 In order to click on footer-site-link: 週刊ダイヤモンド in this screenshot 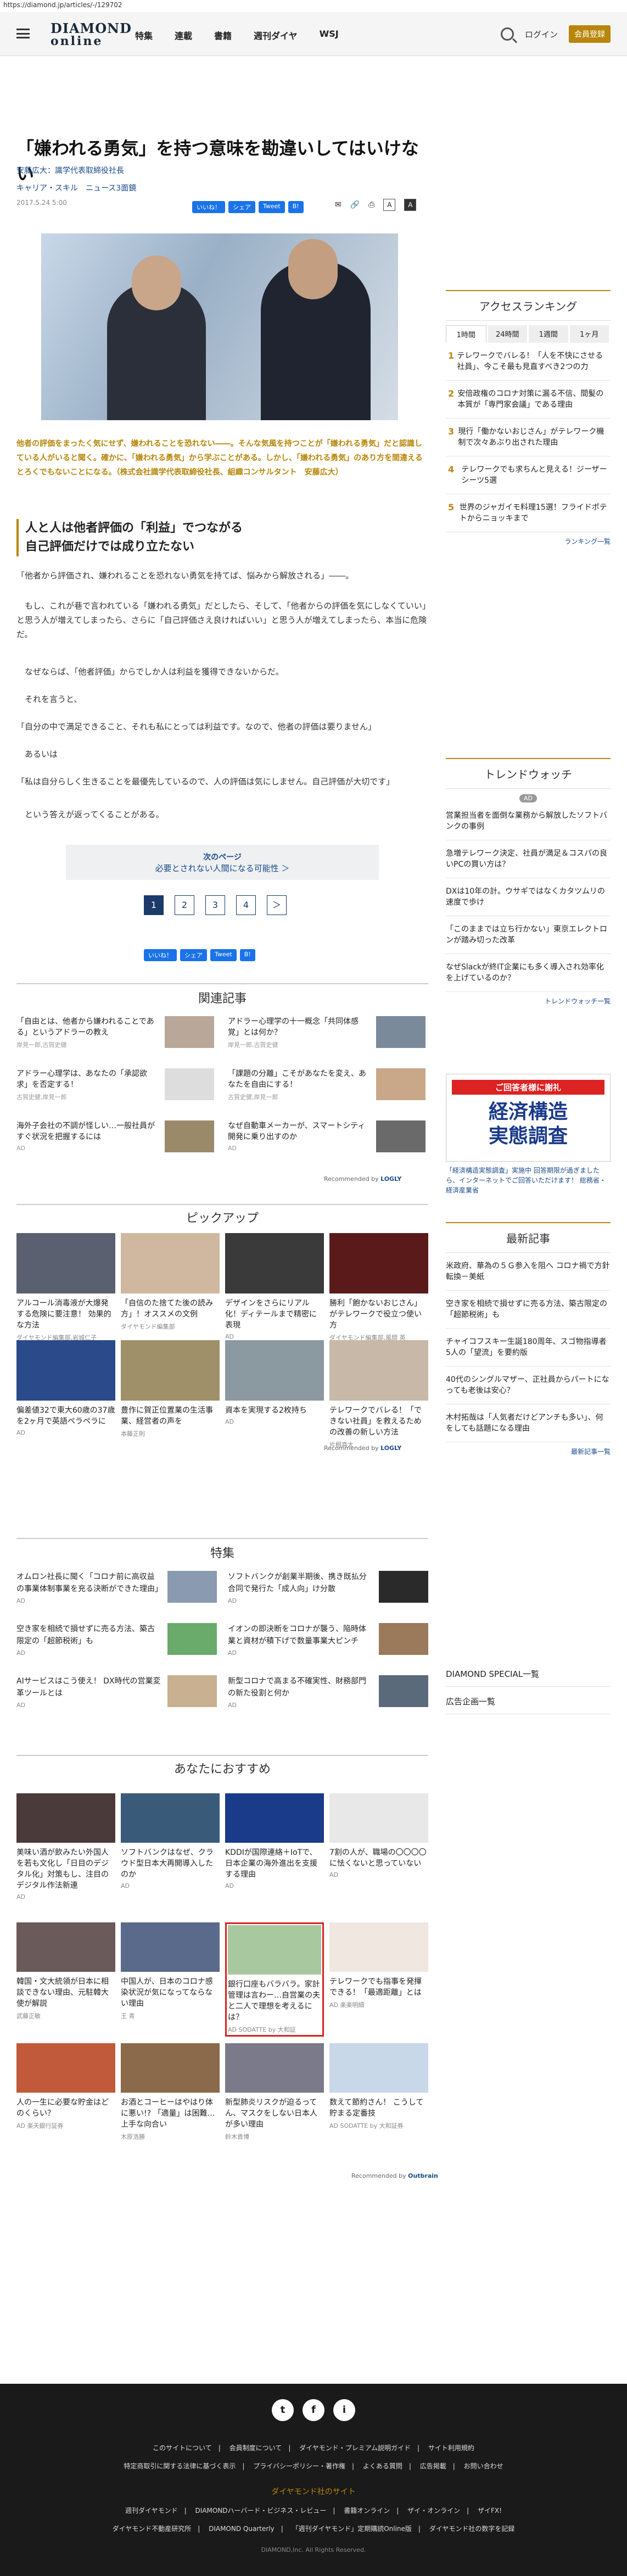, I will do `click(151, 2510)`.